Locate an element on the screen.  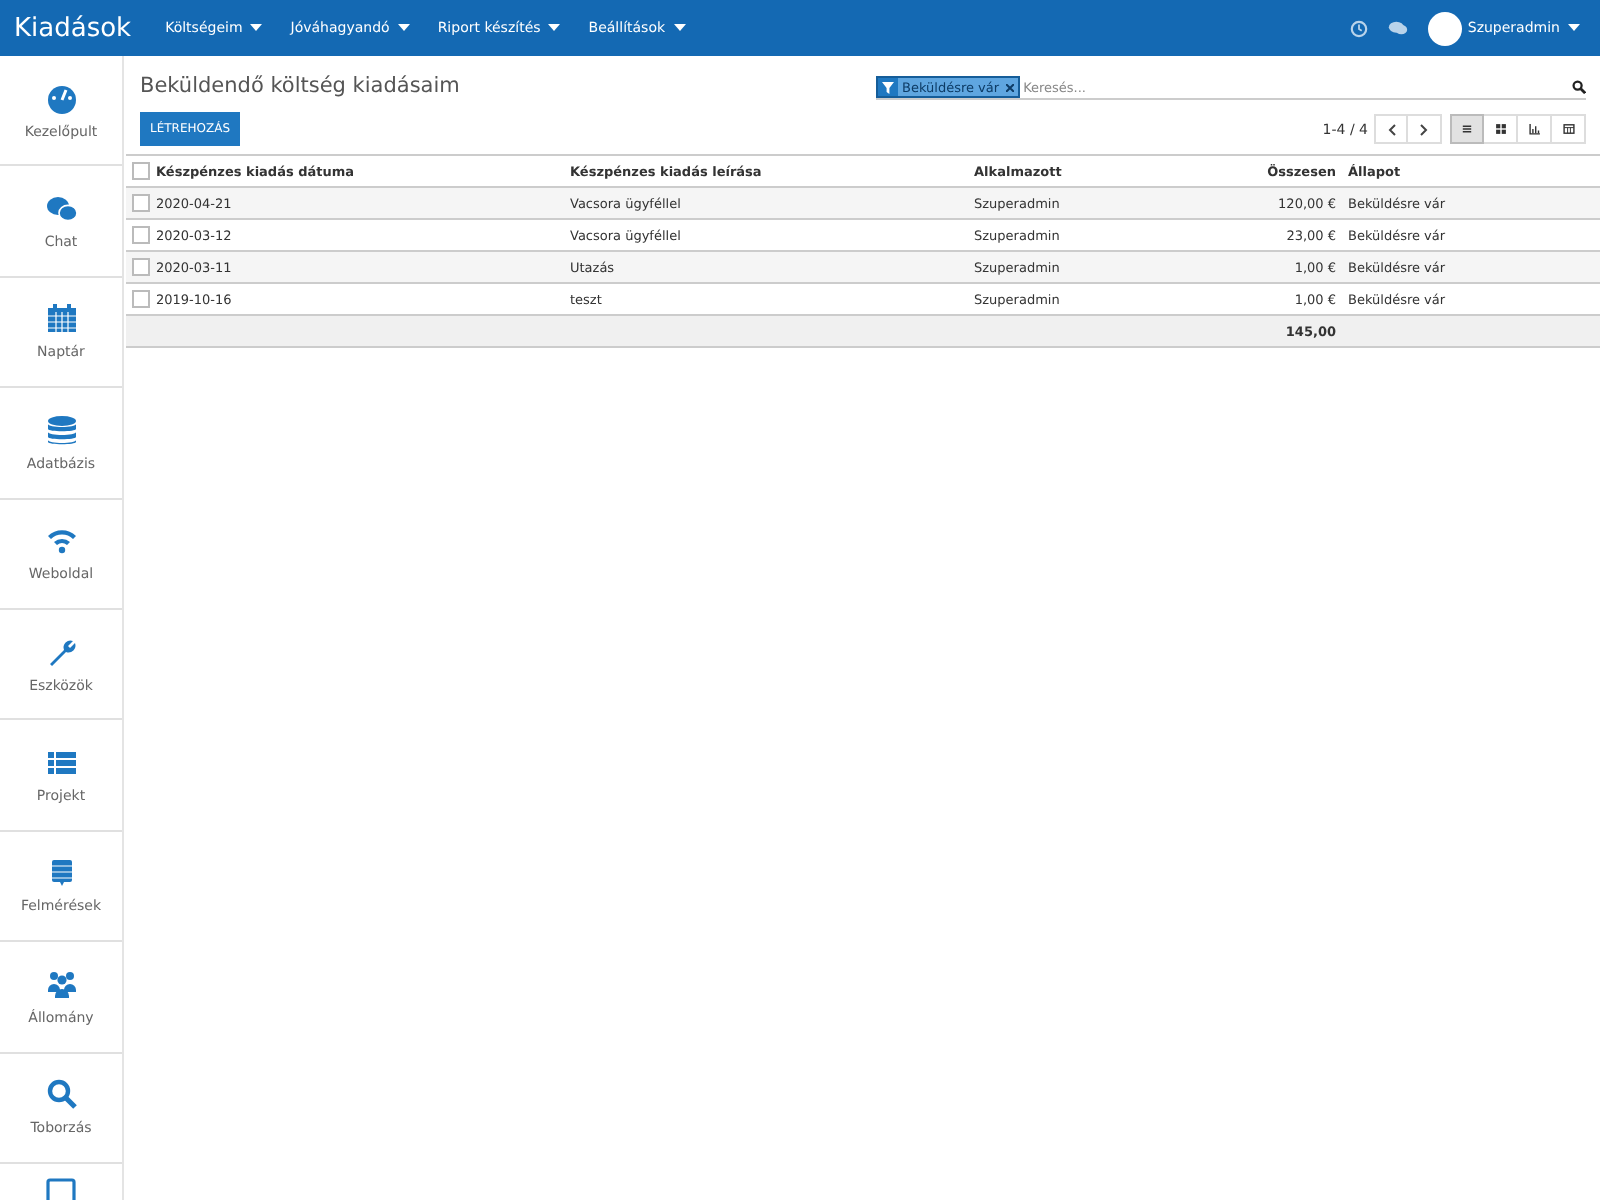
wrench-icon is located at coordinates (61, 651).